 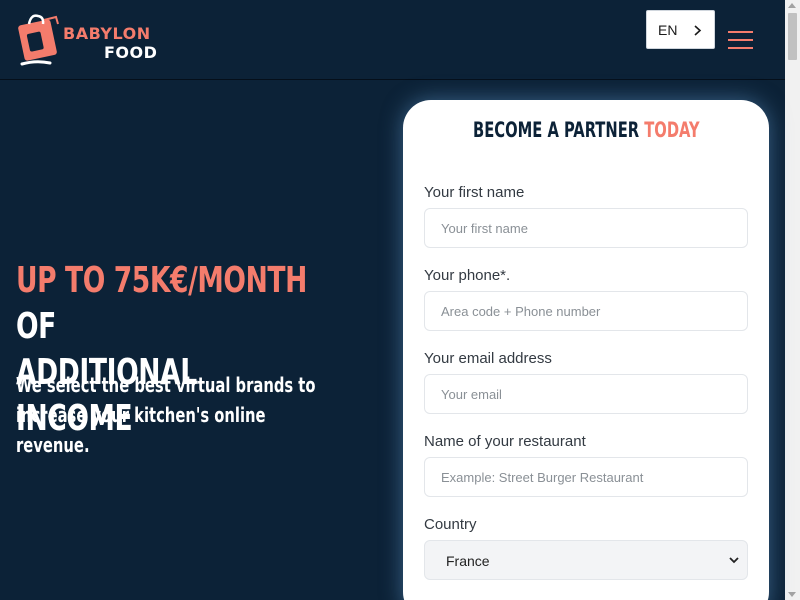 I want to click on restaurant-name-label: Name of your restaurant, so click(x=505, y=441).